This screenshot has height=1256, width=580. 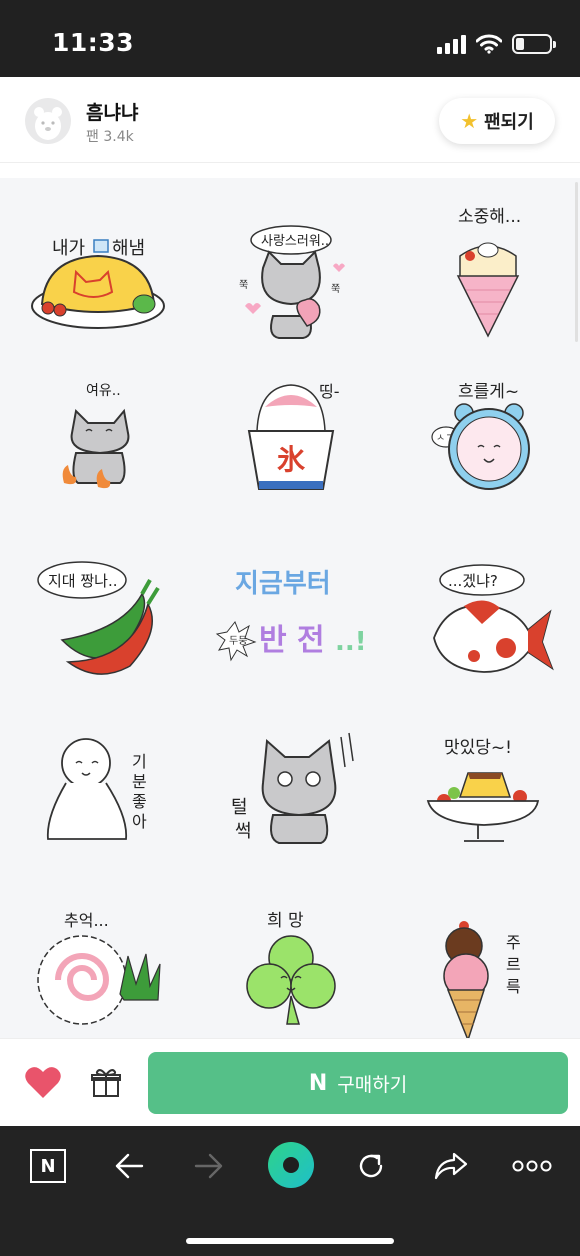 I want to click on gift-button, so click(x=106, y=1083).